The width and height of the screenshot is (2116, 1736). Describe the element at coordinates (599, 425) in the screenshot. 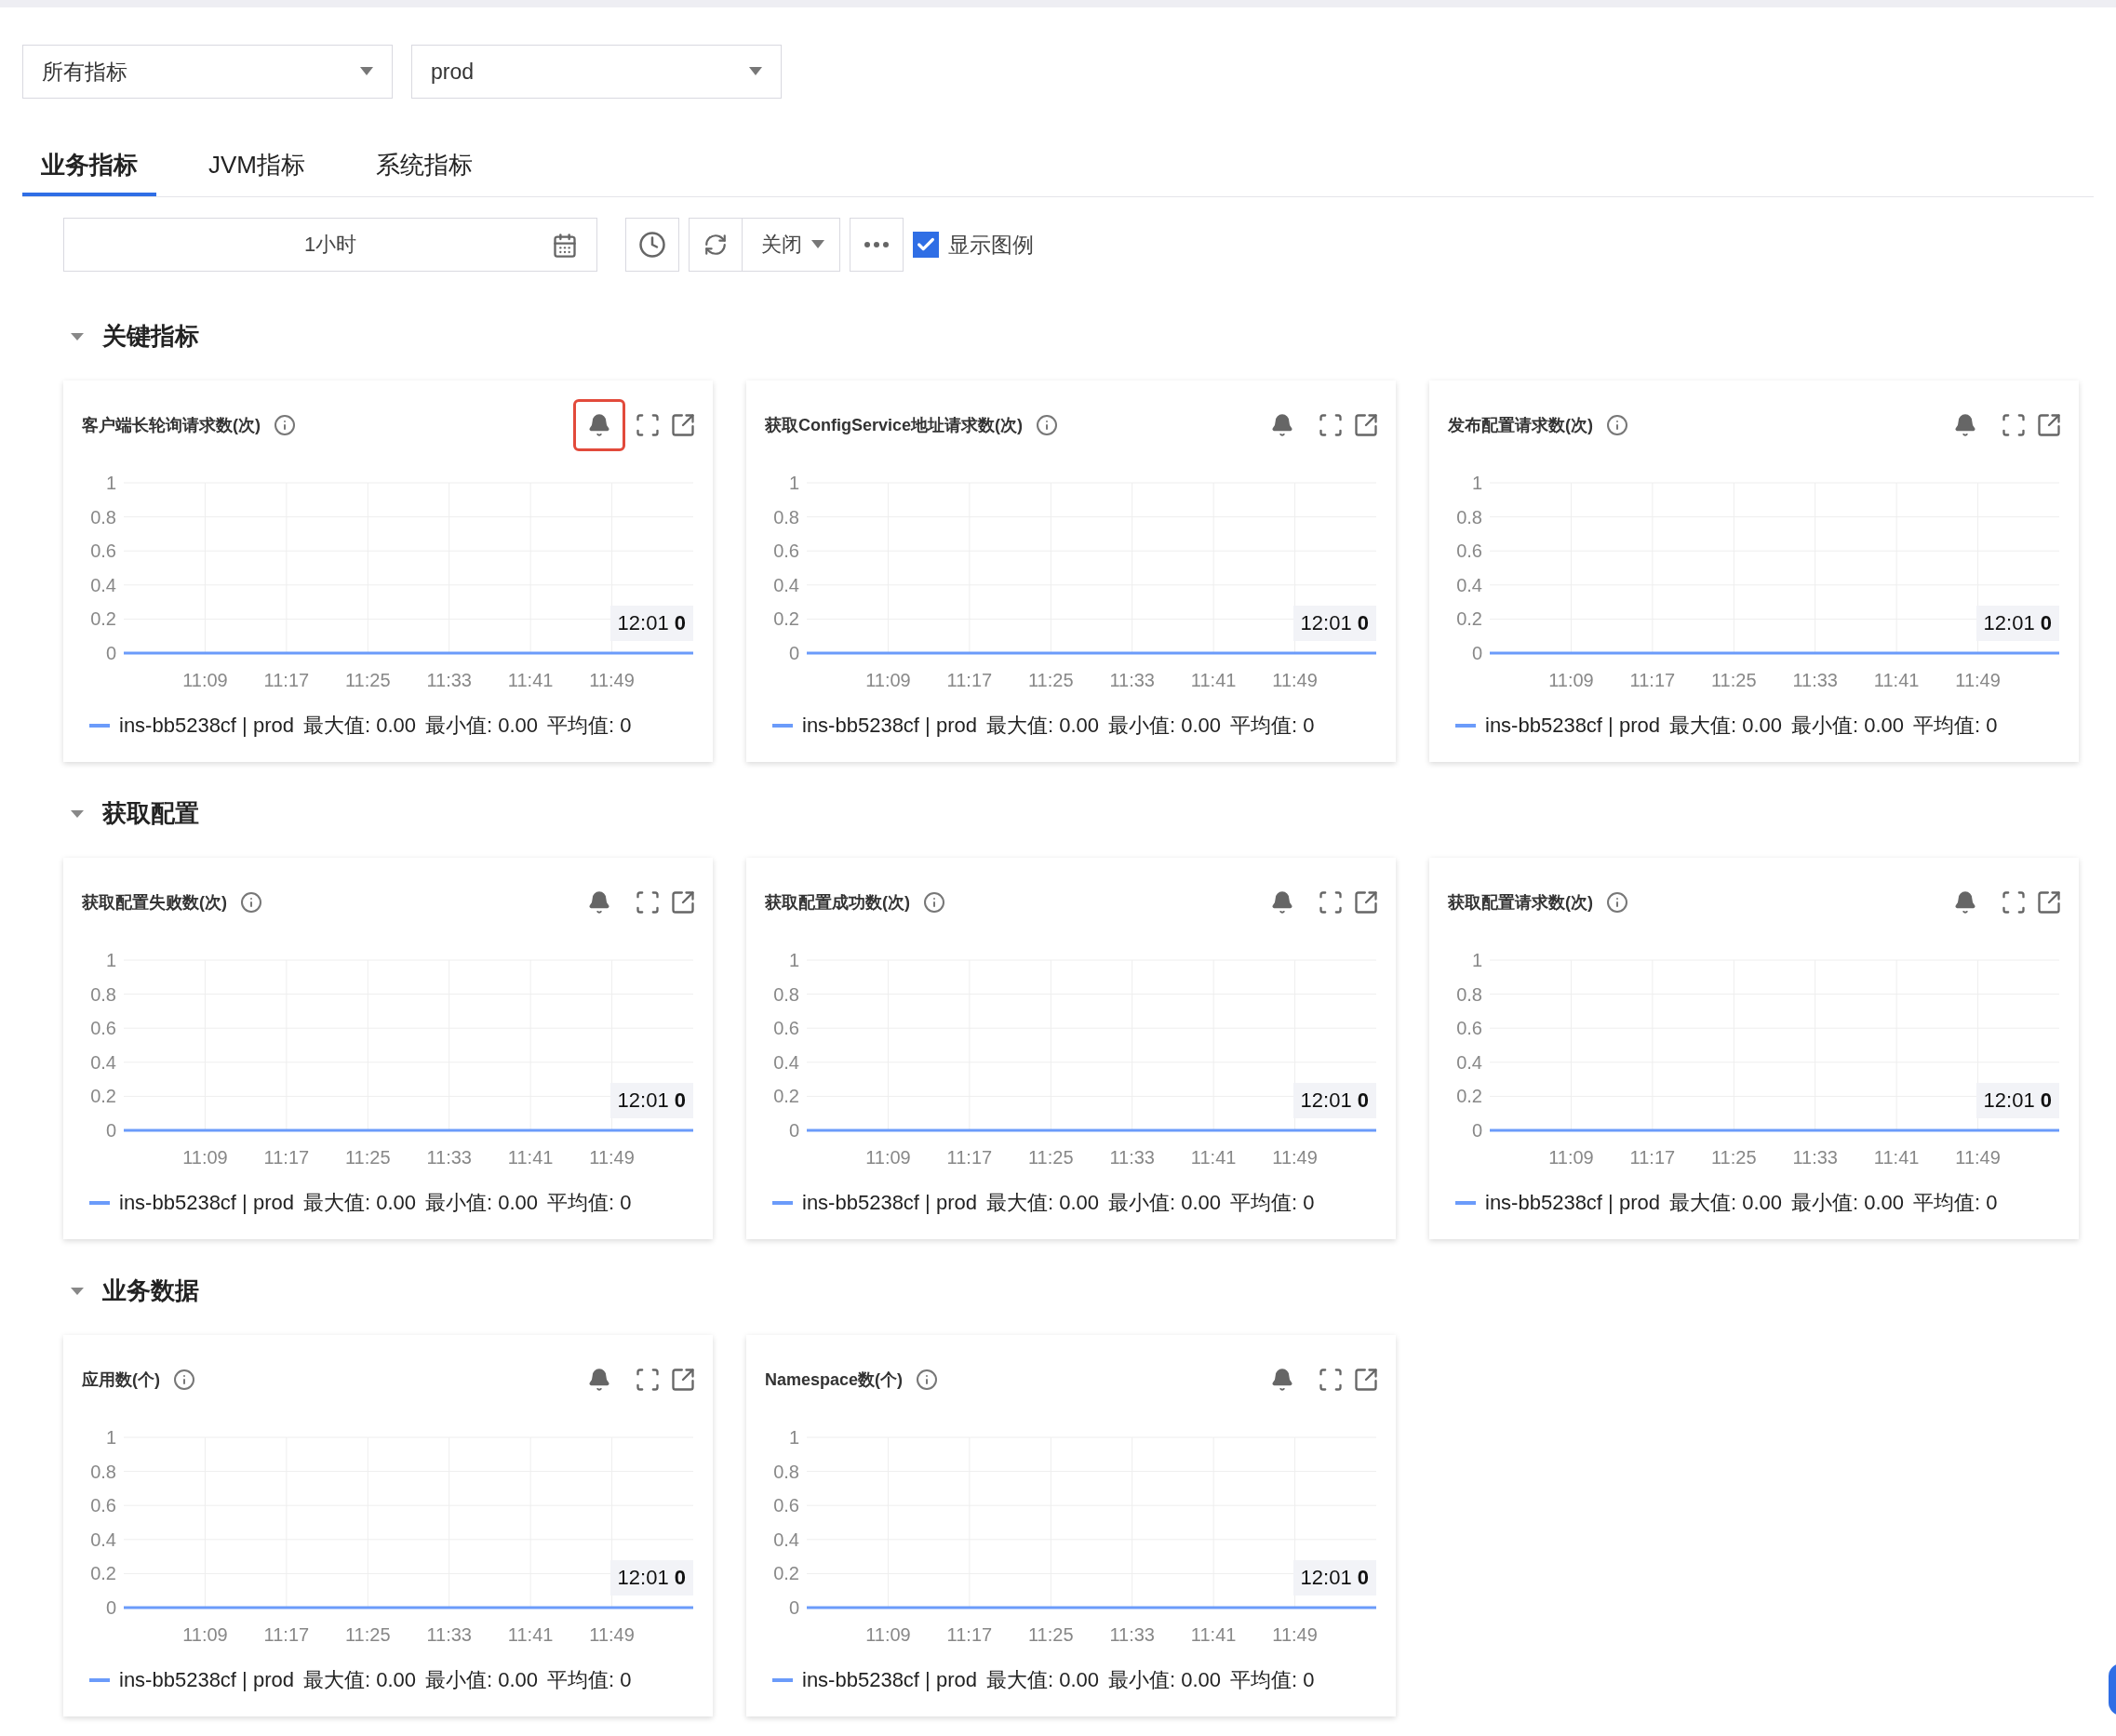

I see `alarm-bell-icon` at that location.